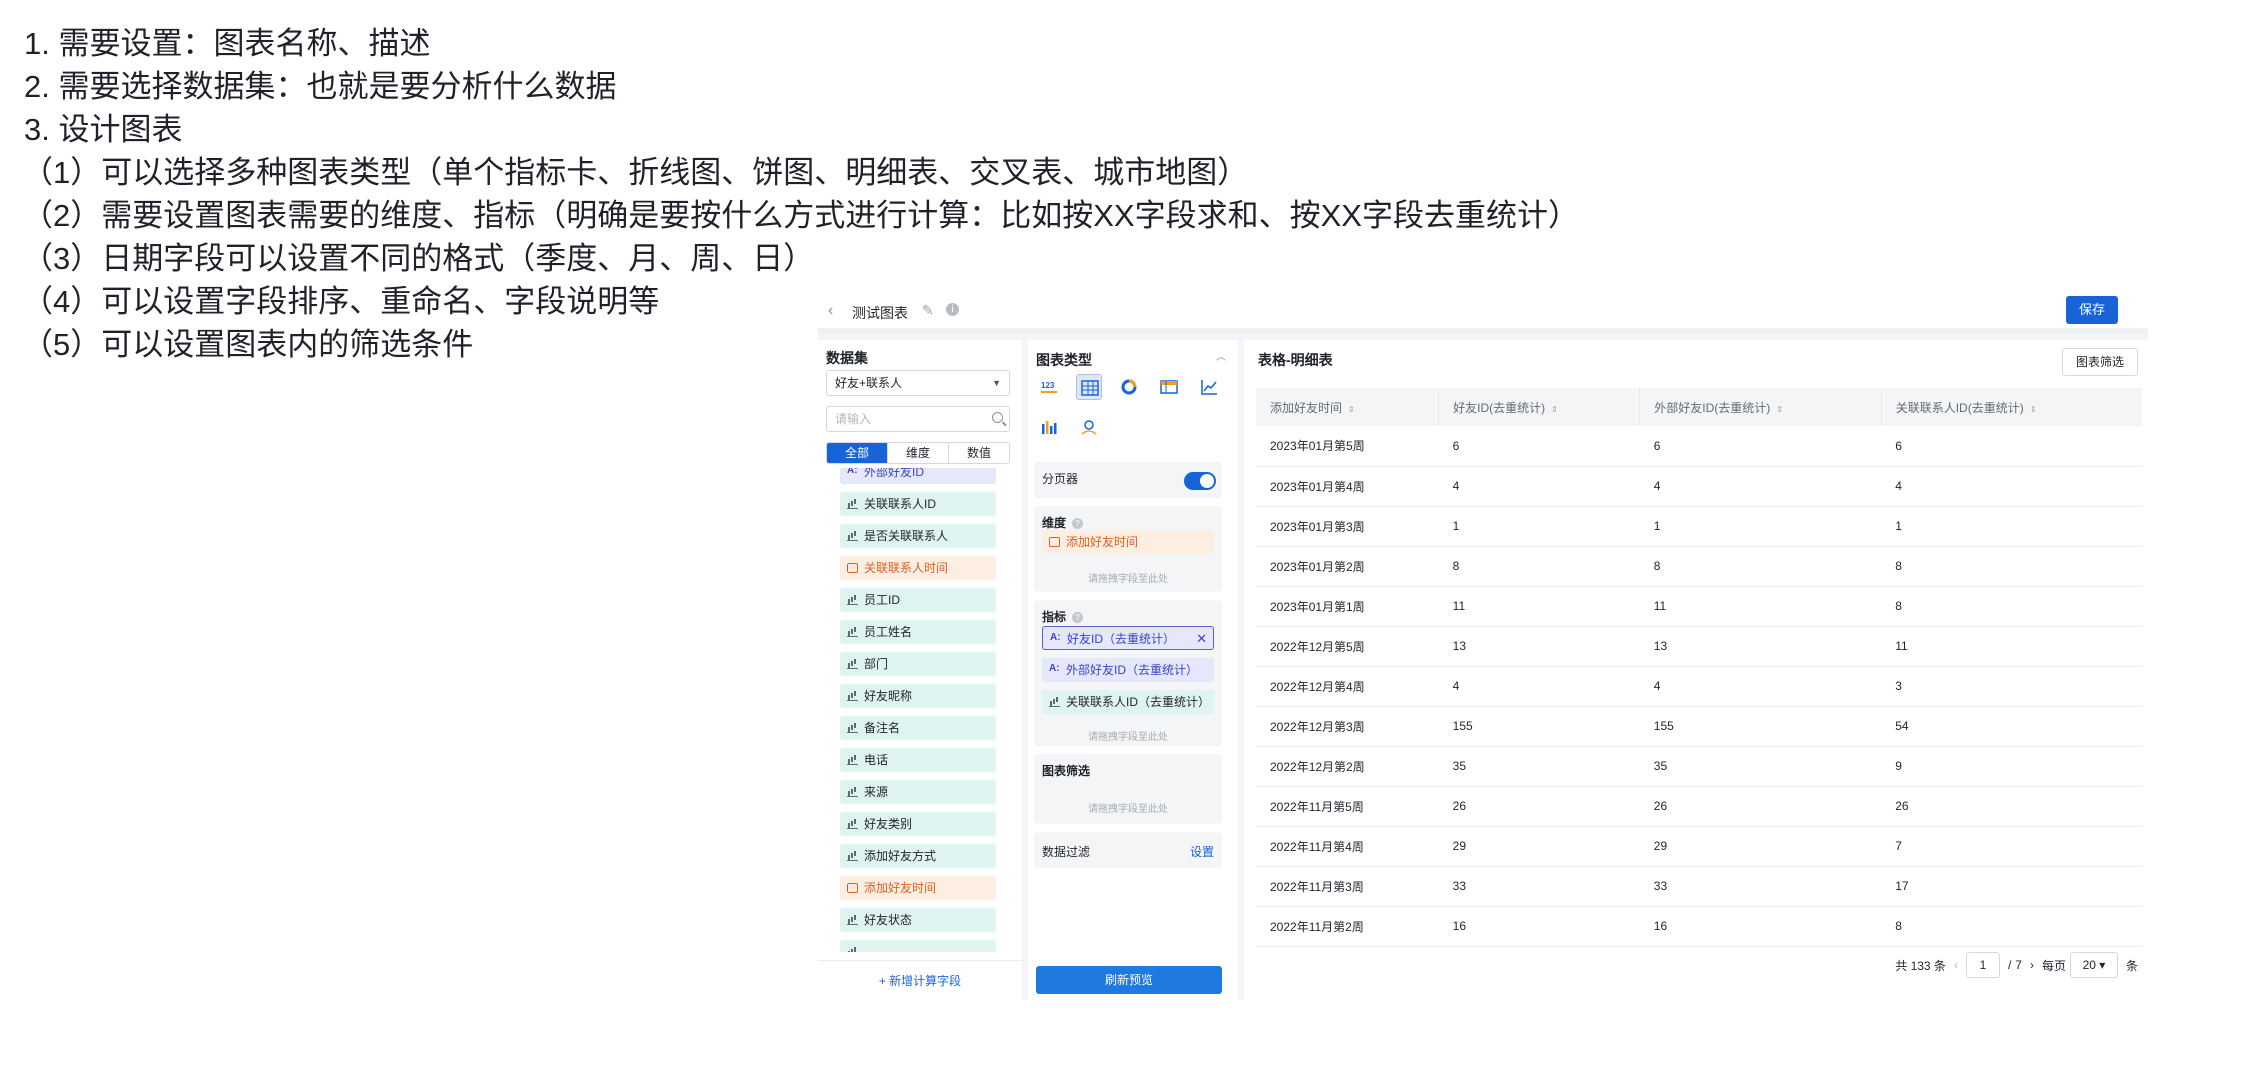 Image resolution: width=2268 pixels, height=1080 pixels. I want to click on dataset-select: 好友+联系人 ▼, so click(918, 383).